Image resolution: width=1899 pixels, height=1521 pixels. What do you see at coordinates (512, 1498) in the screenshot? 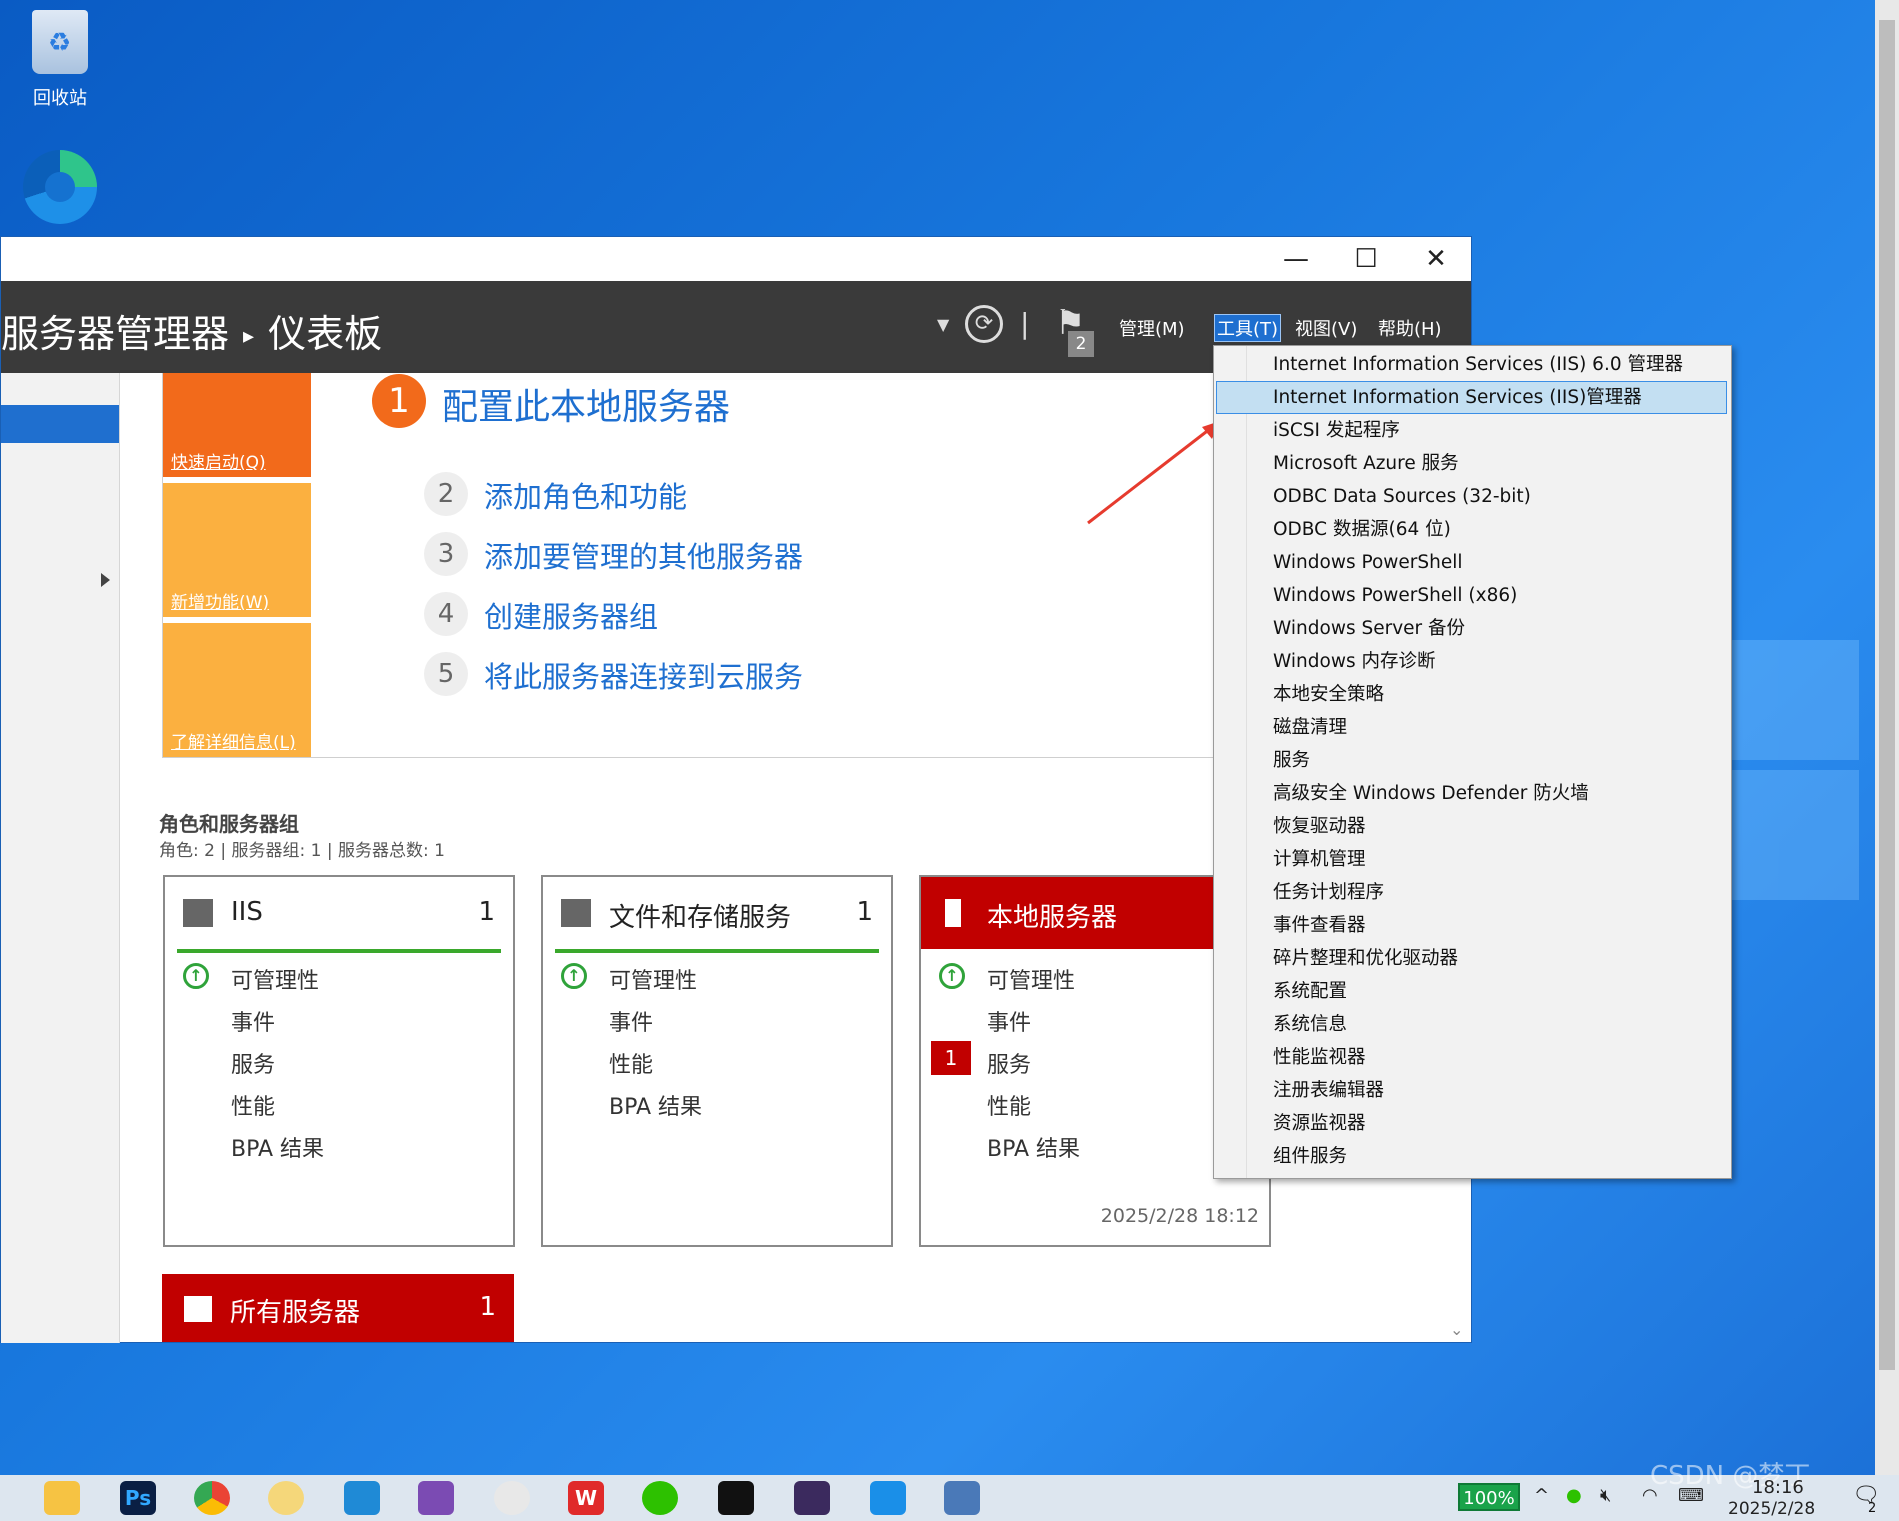
I see `chat-app-icon` at bounding box center [512, 1498].